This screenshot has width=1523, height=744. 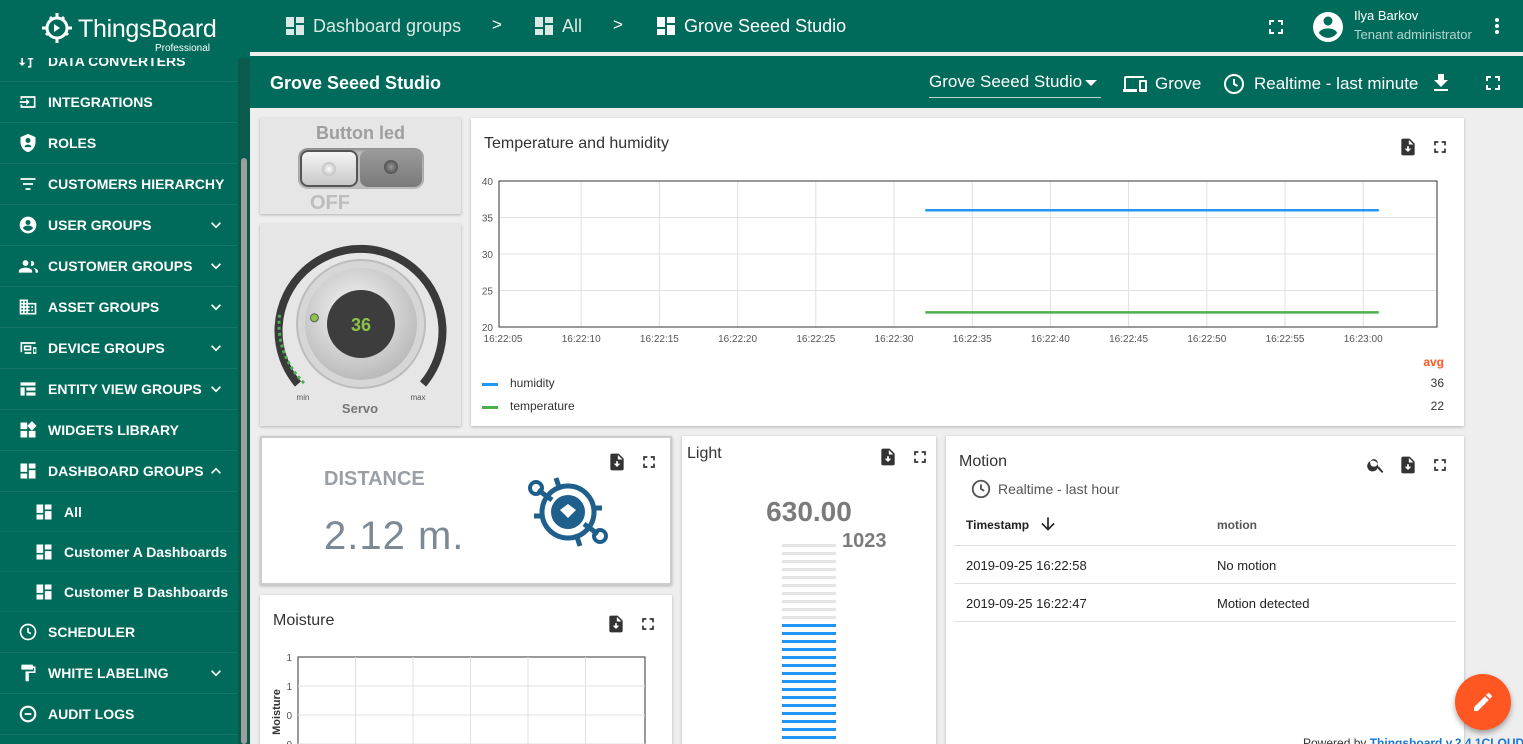 What do you see at coordinates (119, 512) in the screenshot?
I see `sidebar-subitem-all: All` at bounding box center [119, 512].